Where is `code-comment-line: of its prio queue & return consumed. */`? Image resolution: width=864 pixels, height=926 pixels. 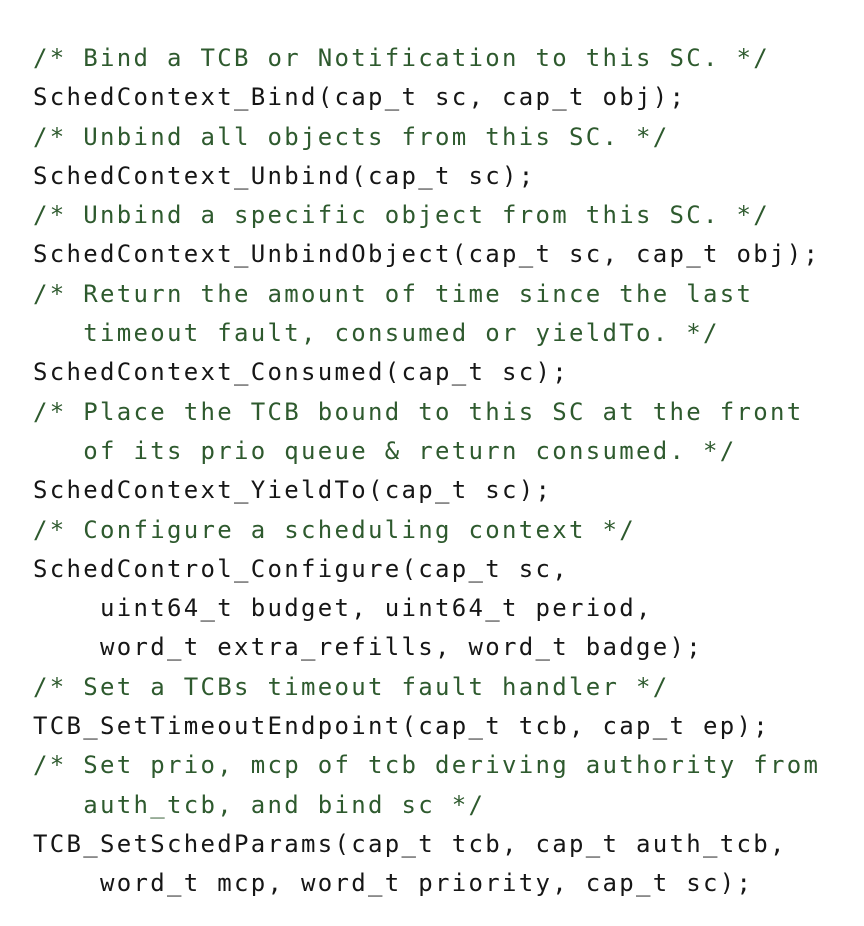 code-comment-line: of its prio queue & return consumed. */ is located at coordinates (385, 450).